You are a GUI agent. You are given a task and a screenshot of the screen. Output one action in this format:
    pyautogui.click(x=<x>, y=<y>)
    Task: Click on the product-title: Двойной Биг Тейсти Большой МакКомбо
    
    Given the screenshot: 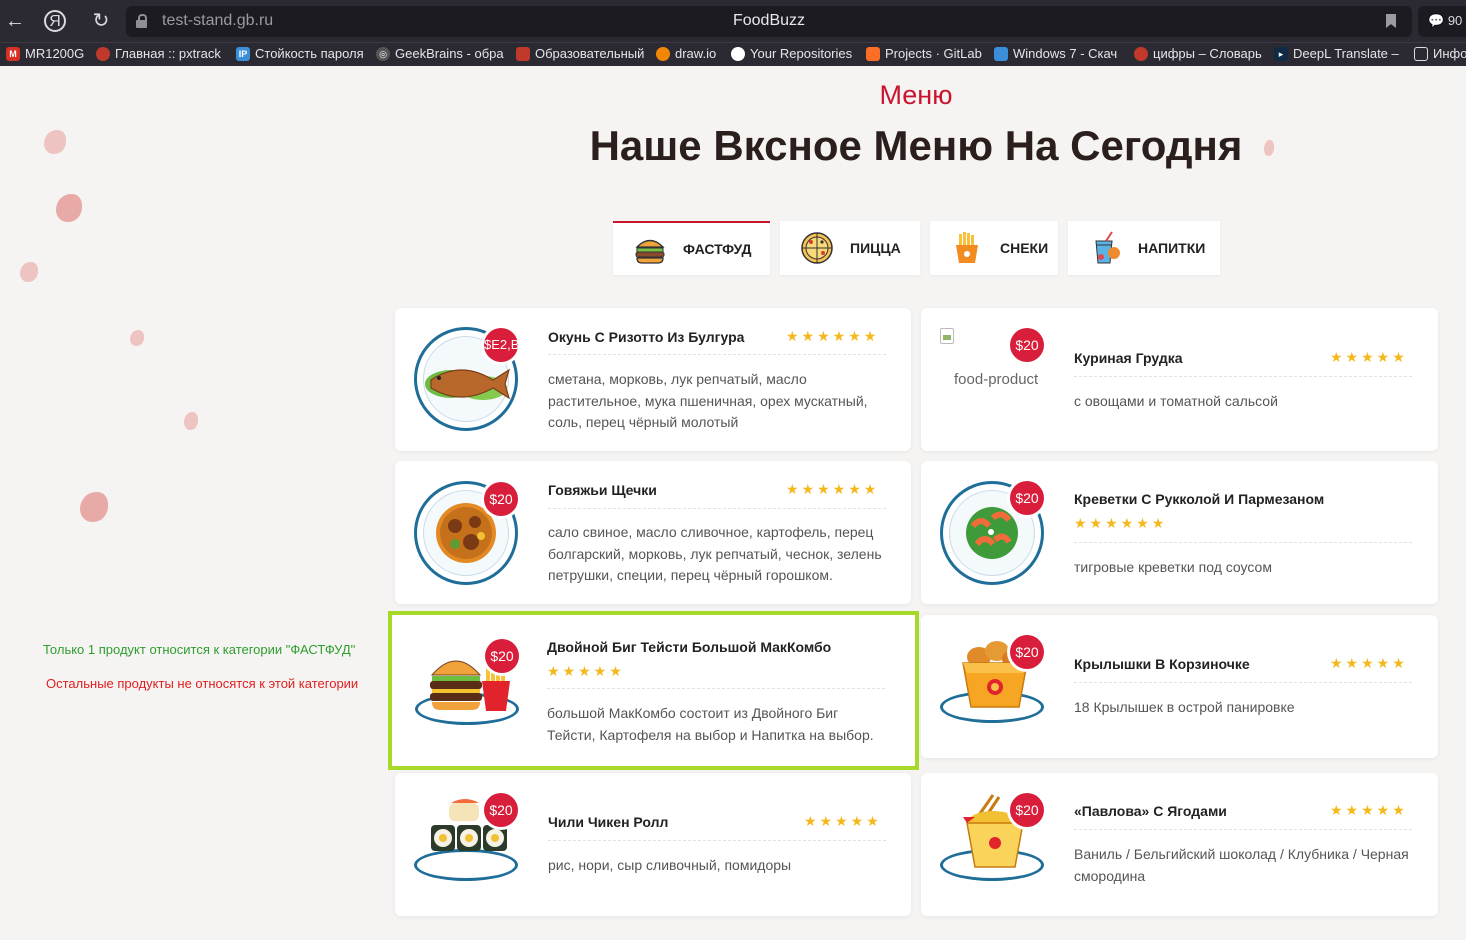 What is the action you would take?
    pyautogui.click(x=689, y=647)
    